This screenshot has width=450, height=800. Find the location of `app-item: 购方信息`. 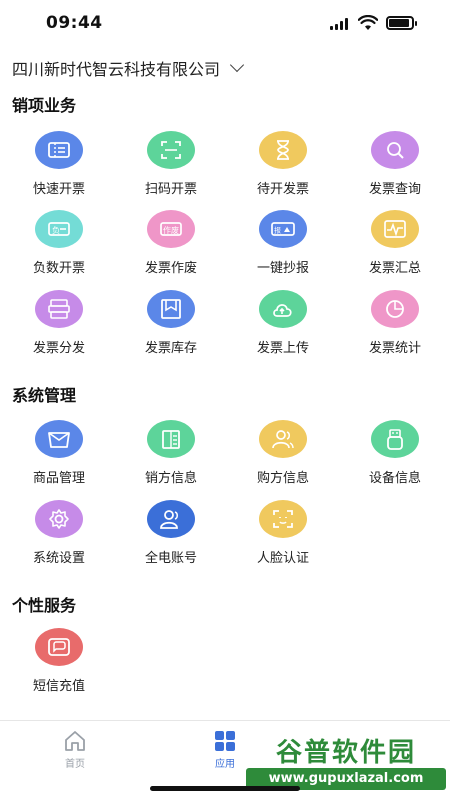

app-item: 购方信息 is located at coordinates (283, 455).